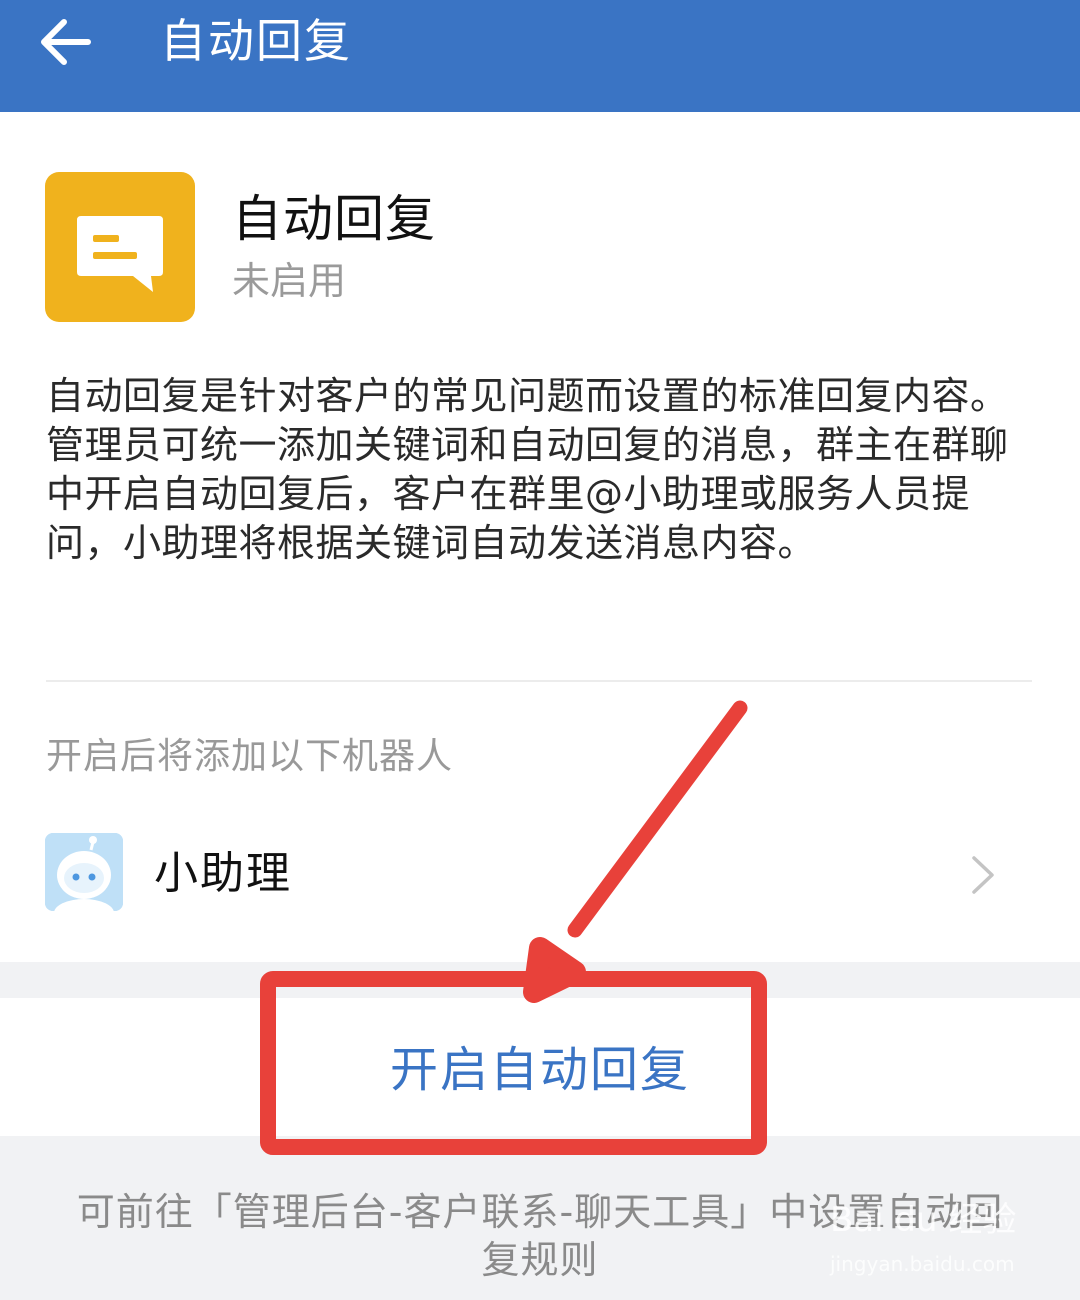  What do you see at coordinates (539, 681) in the screenshot?
I see `divider` at bounding box center [539, 681].